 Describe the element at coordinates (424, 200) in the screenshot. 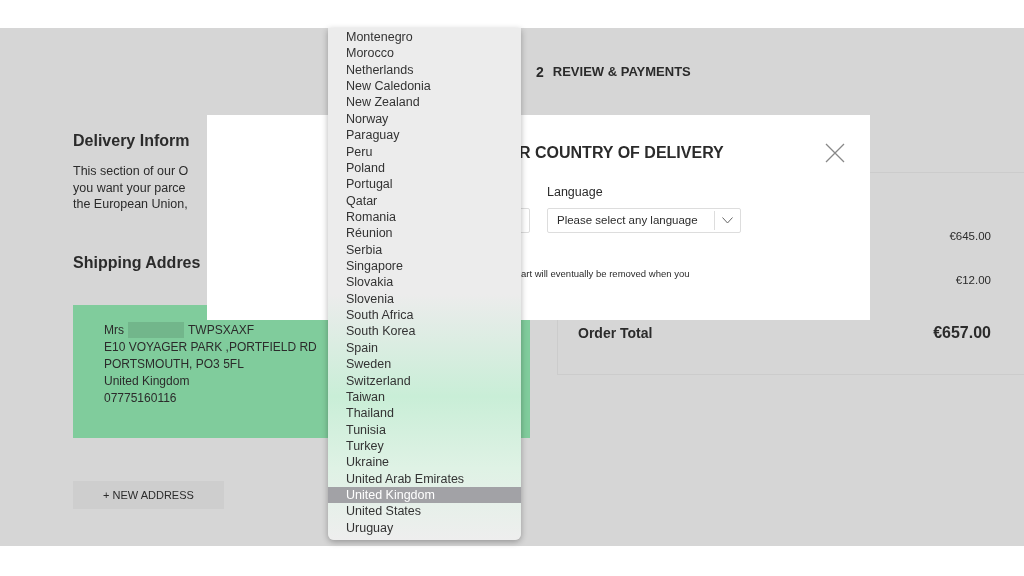

I see `dropdown-option: Qatar` at that location.